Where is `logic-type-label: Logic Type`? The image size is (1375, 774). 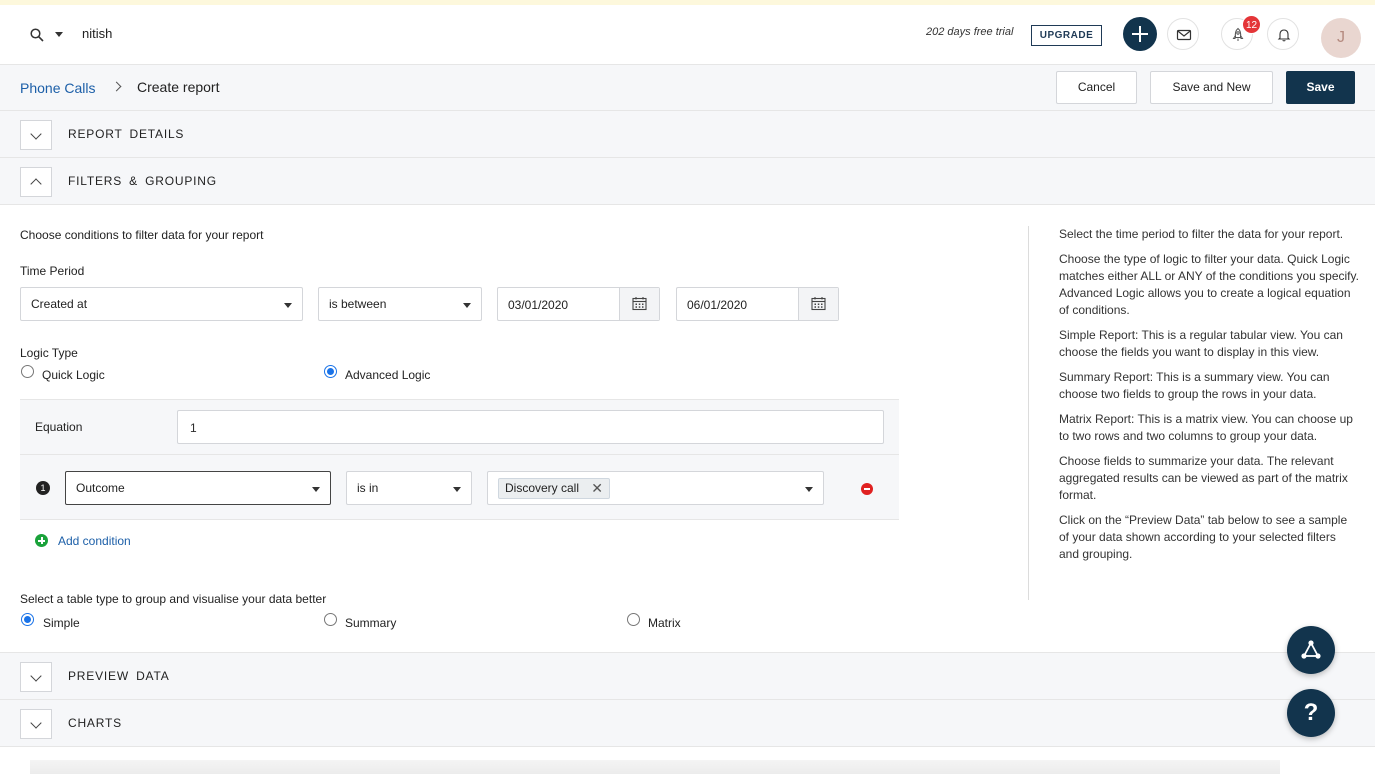 logic-type-label: Logic Type is located at coordinates (49, 353).